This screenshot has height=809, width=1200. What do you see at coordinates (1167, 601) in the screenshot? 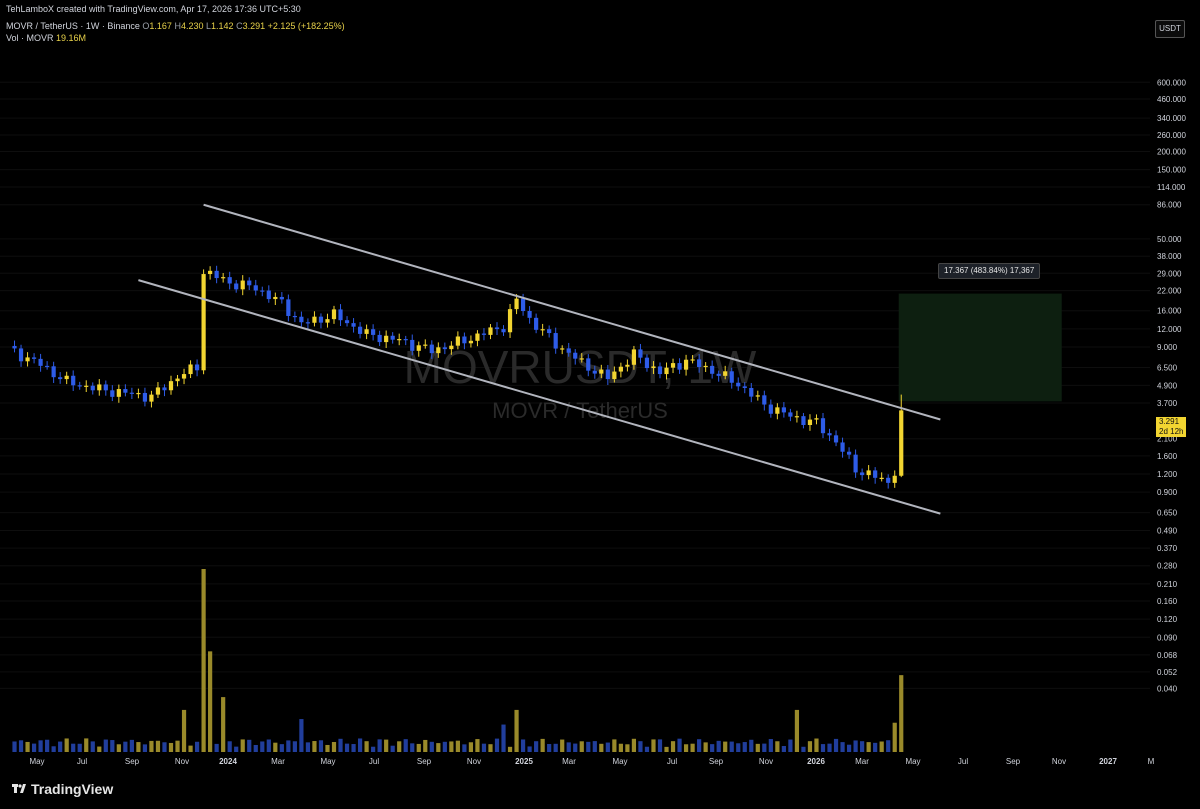
I see `price-tick-label: 0.160` at bounding box center [1167, 601].